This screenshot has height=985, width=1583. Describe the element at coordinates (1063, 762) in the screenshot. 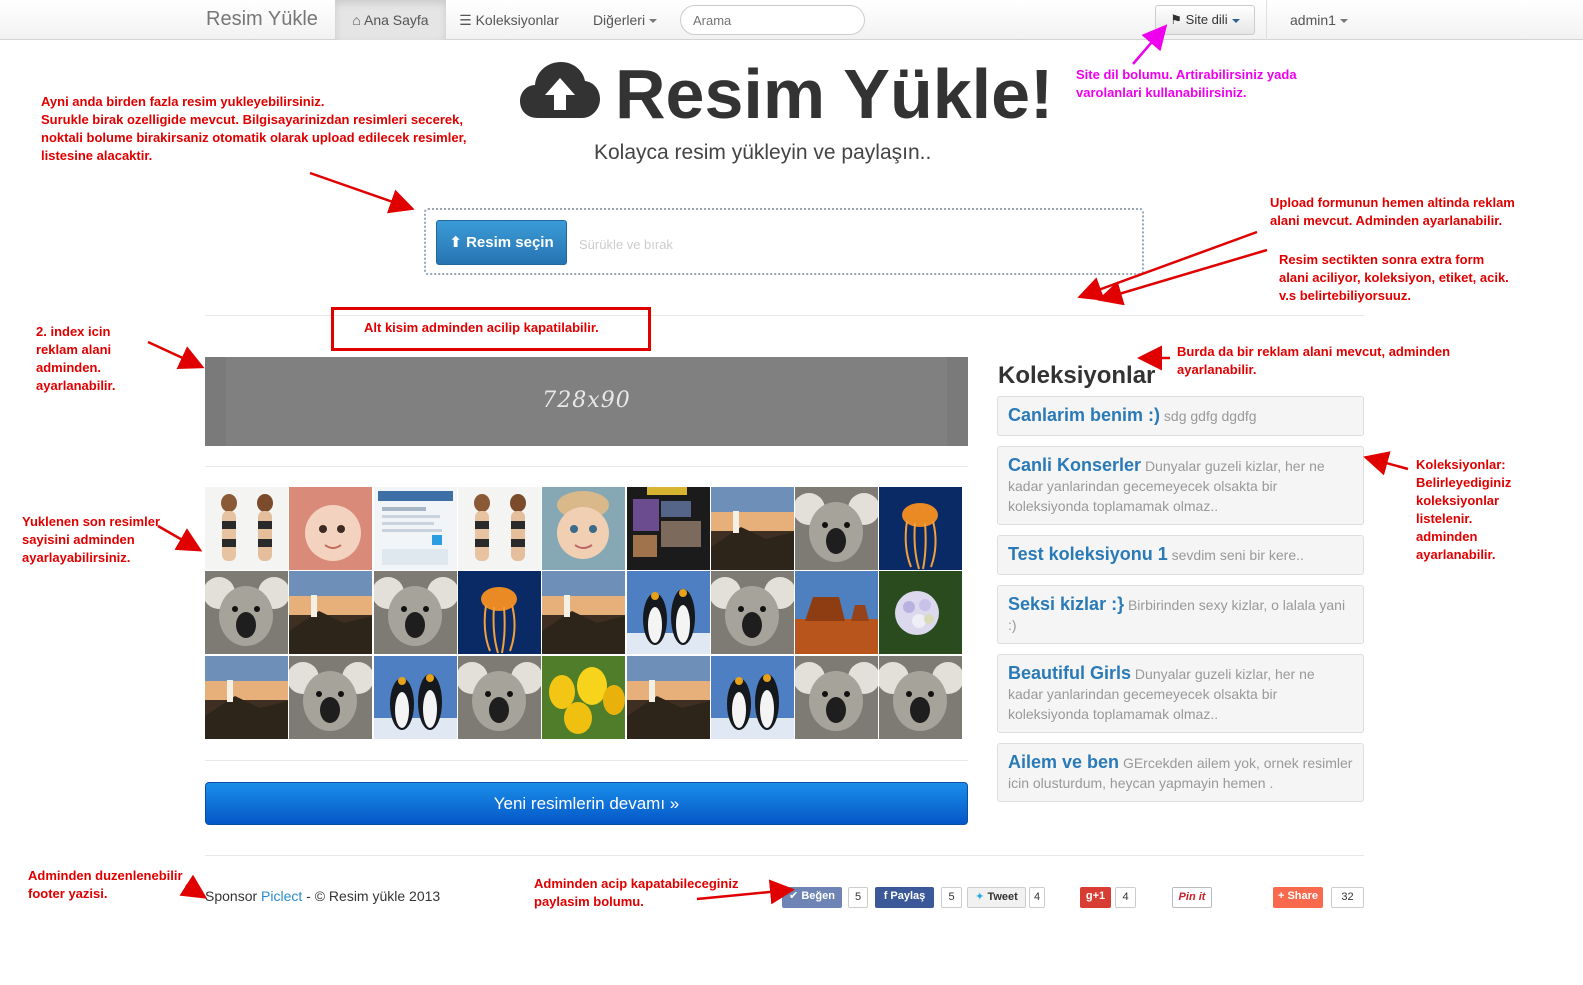

I see `collection-name: Ailem ve ben` at that location.